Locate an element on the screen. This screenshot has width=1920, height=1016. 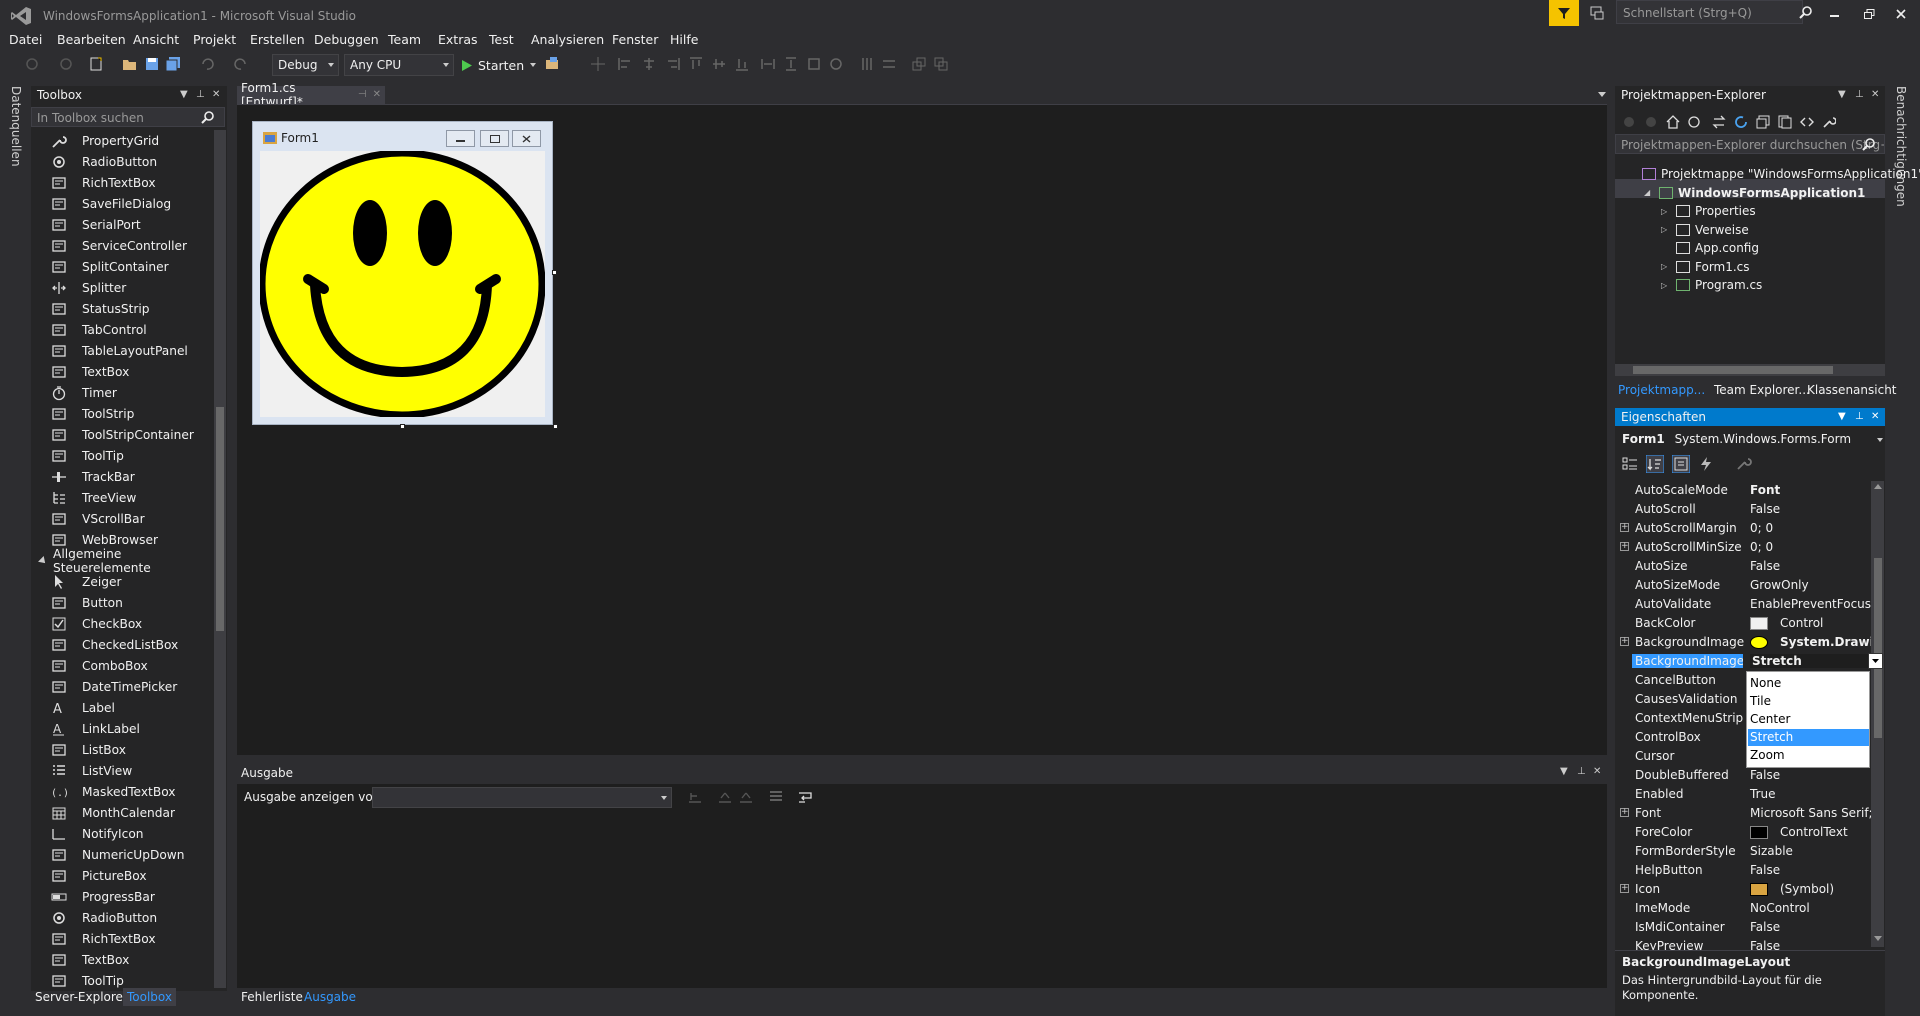
toolbox-item: ComboBox is located at coordinates (122, 665).